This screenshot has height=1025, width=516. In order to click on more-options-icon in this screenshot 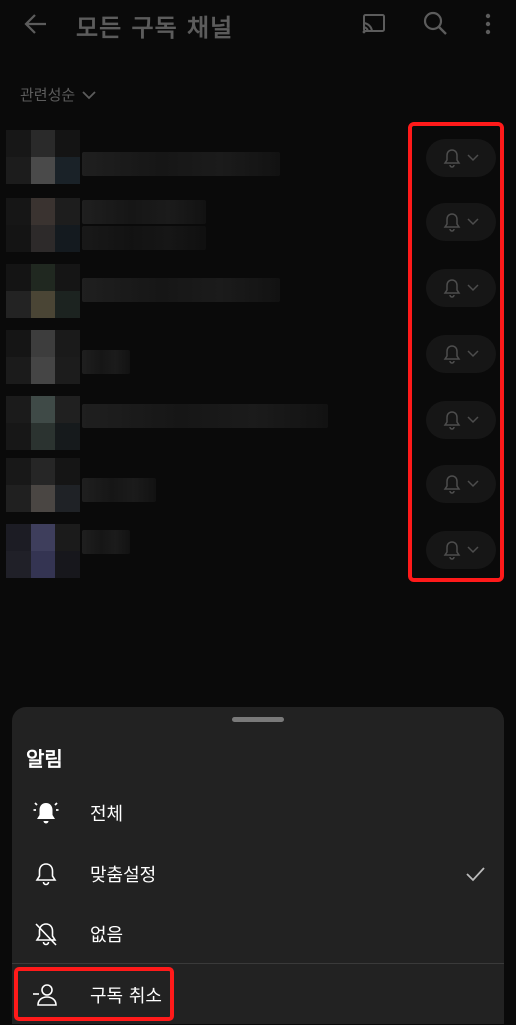, I will do `click(488, 24)`.